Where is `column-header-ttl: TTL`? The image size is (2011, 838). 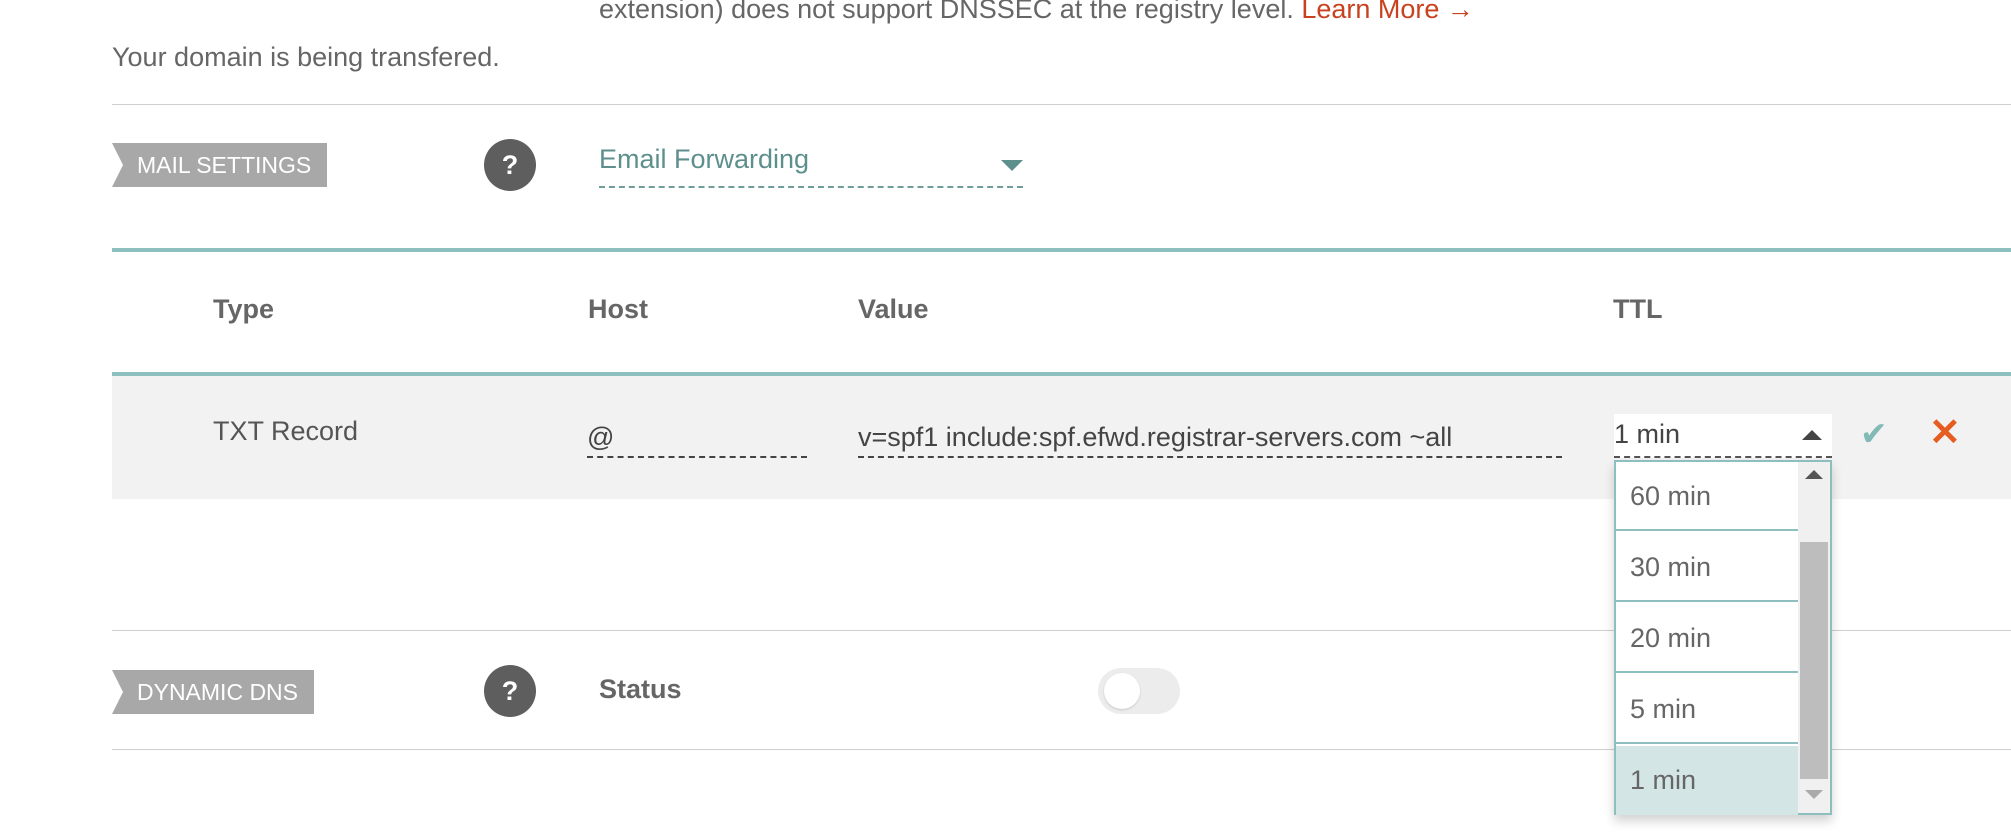
column-header-ttl: TTL is located at coordinates (1638, 309).